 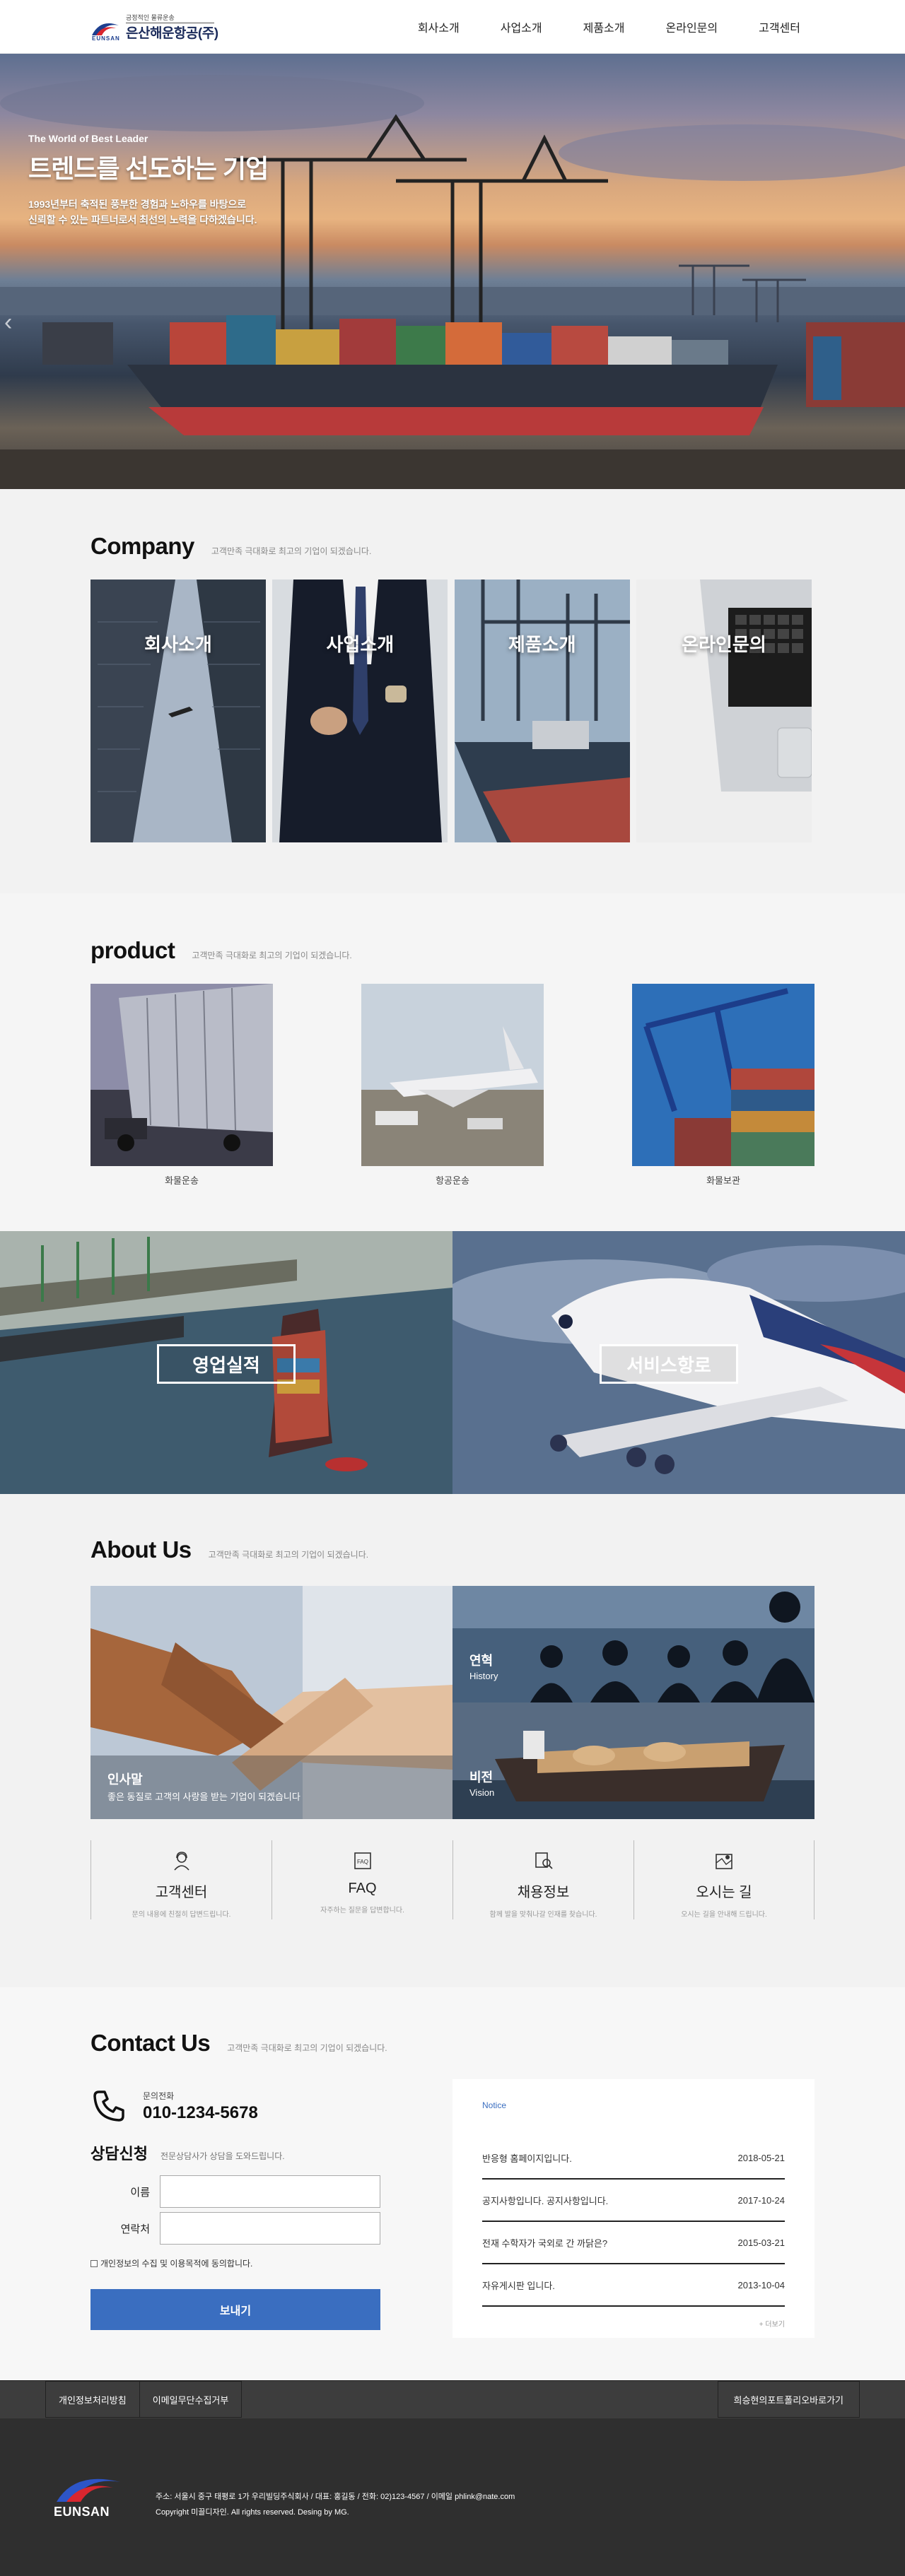 What do you see at coordinates (108, 2106) in the screenshot?
I see `phone-icon` at bounding box center [108, 2106].